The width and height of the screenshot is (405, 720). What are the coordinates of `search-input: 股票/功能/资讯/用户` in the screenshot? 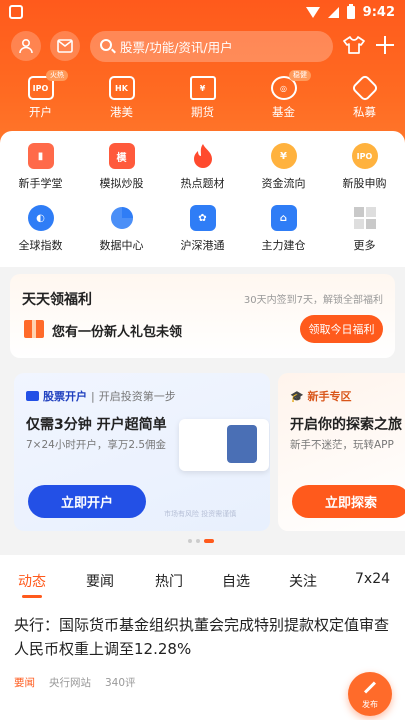 It's located at (211, 46).